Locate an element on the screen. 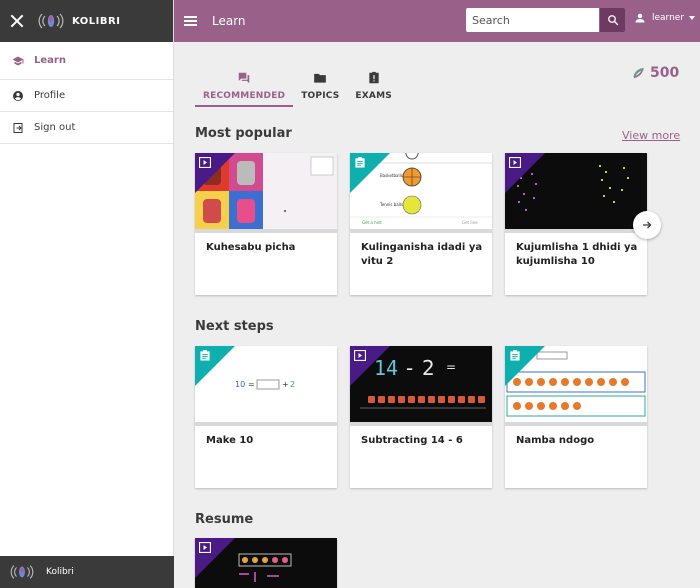  section-title-most-popular: Most popular is located at coordinates (243, 133).